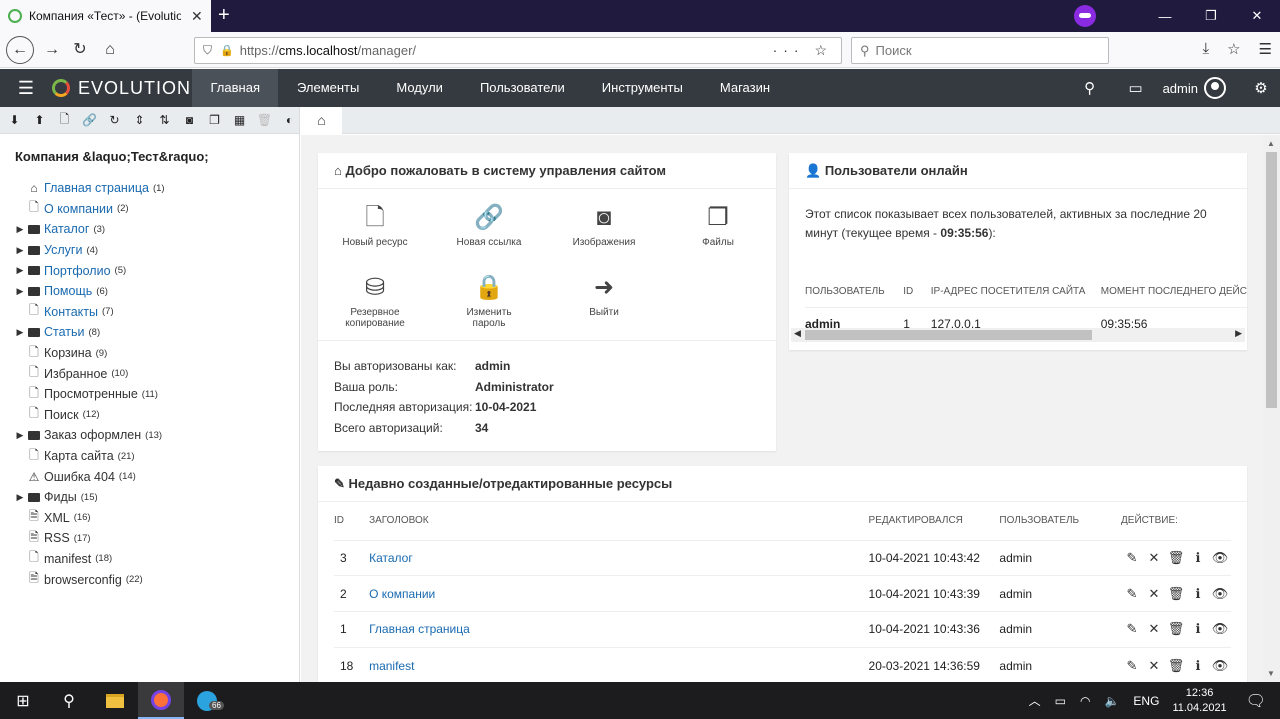 The width and height of the screenshot is (1280, 719). Describe the element at coordinates (980, 50) in the screenshot. I see `search-input: ⚲ Поиск` at that location.